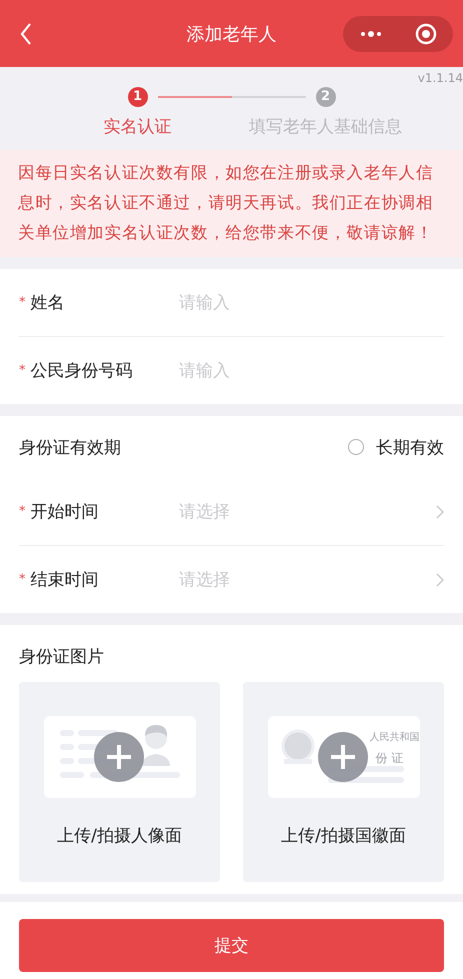  Describe the element at coordinates (138, 97) in the screenshot. I see `step-number: 1` at that location.